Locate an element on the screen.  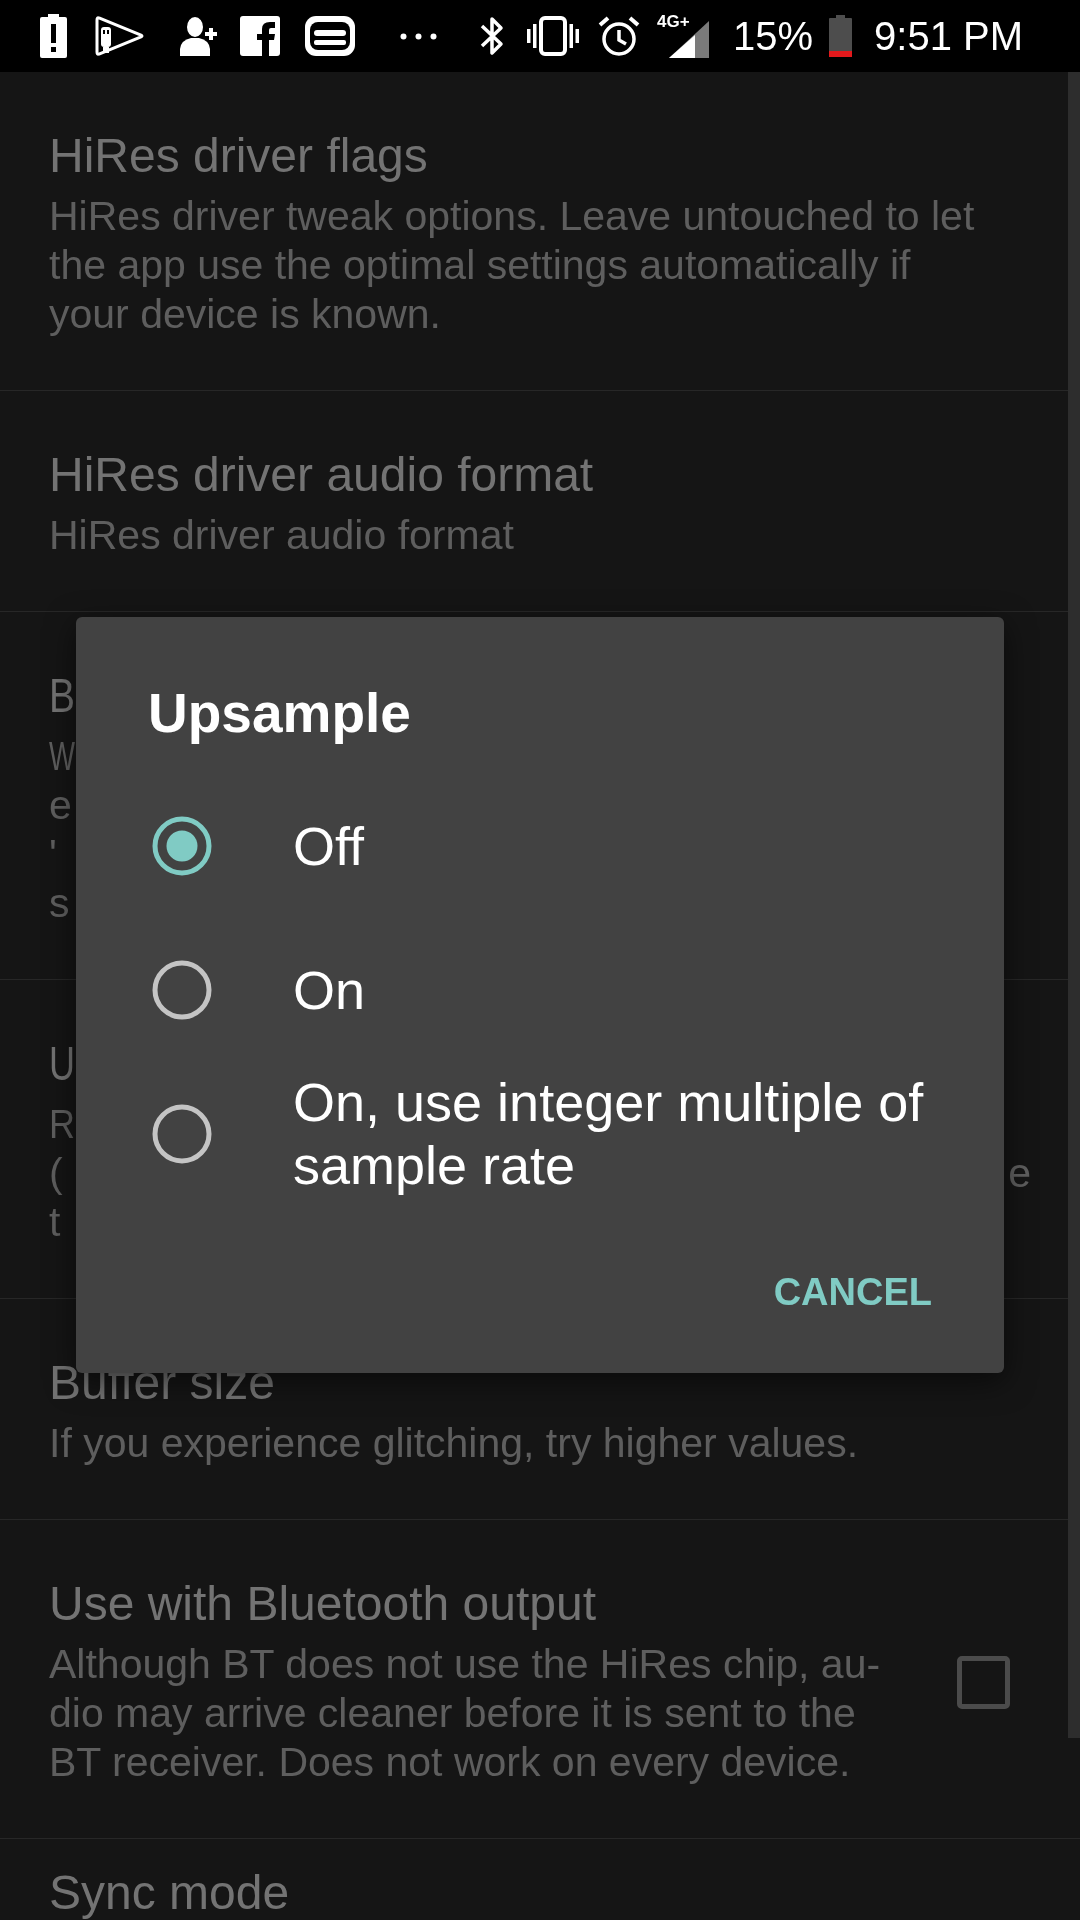
bluetooth-icon is located at coordinates (492, 36).